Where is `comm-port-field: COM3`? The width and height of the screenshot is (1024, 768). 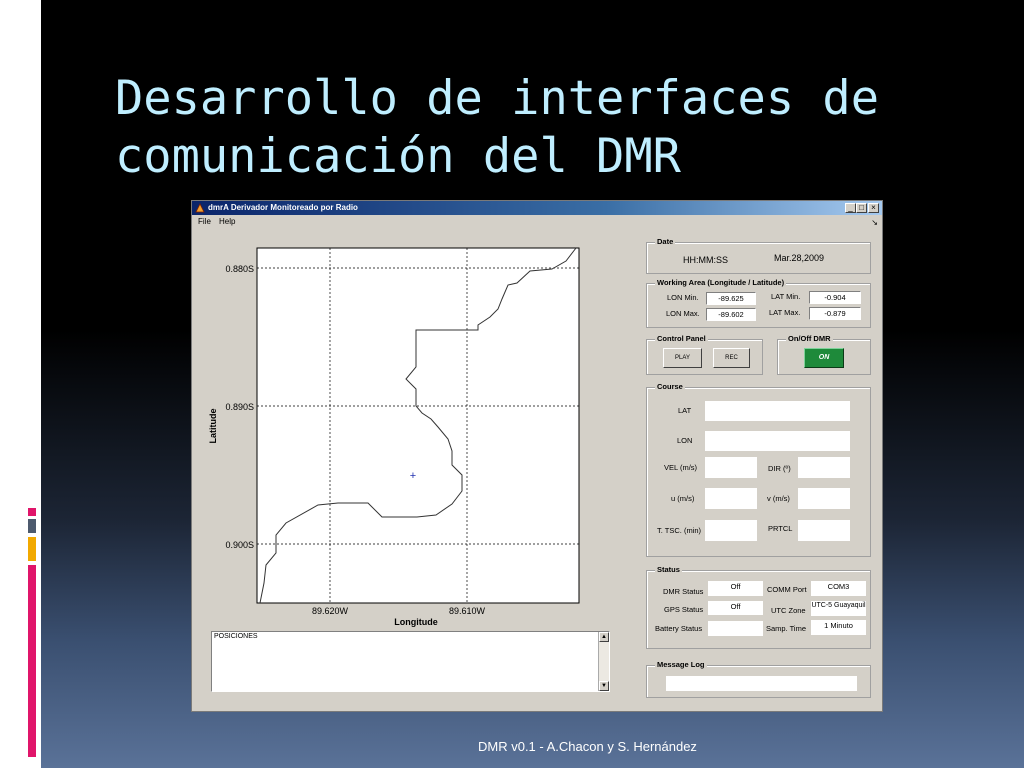
comm-port-field: COM3 is located at coordinates (838, 588).